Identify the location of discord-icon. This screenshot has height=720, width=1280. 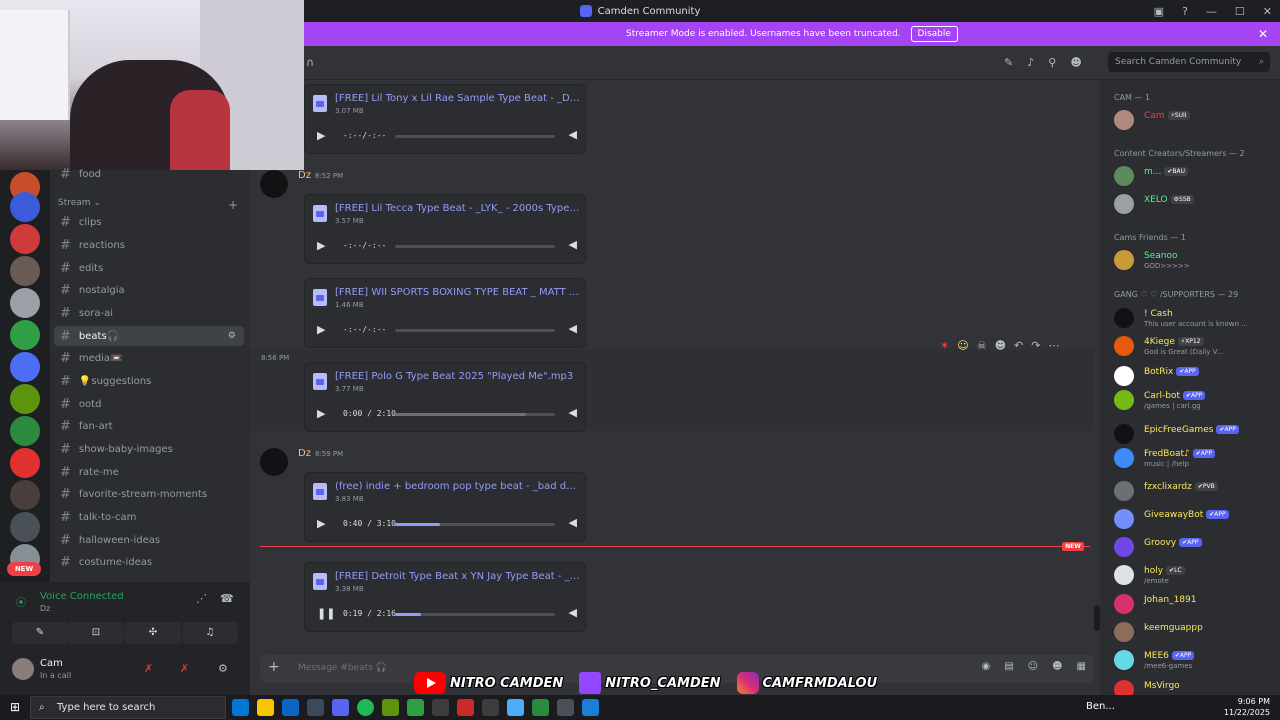
(340, 707).